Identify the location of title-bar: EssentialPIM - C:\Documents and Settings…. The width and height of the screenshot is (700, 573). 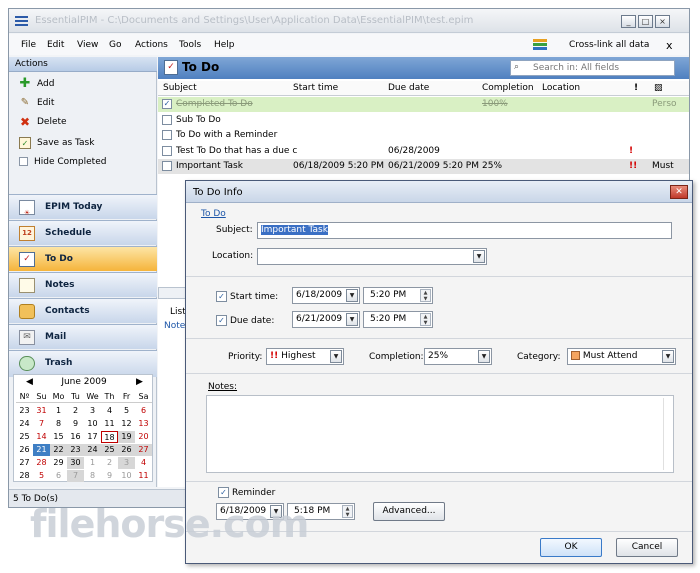
(349, 21).